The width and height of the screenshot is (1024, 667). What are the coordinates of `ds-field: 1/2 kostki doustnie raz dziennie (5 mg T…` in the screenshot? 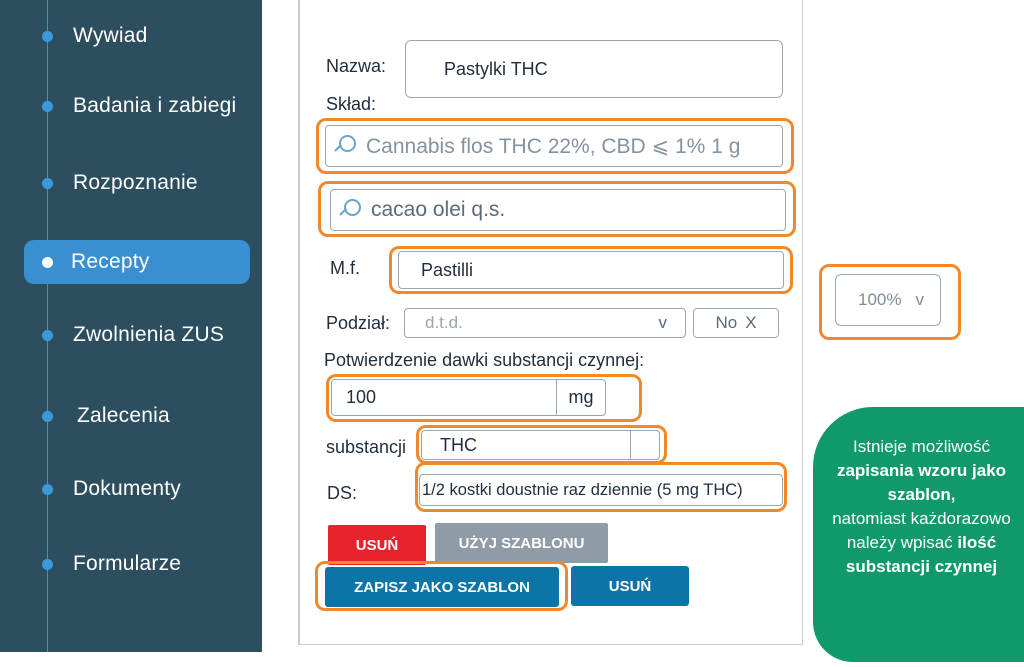 It's located at (601, 490).